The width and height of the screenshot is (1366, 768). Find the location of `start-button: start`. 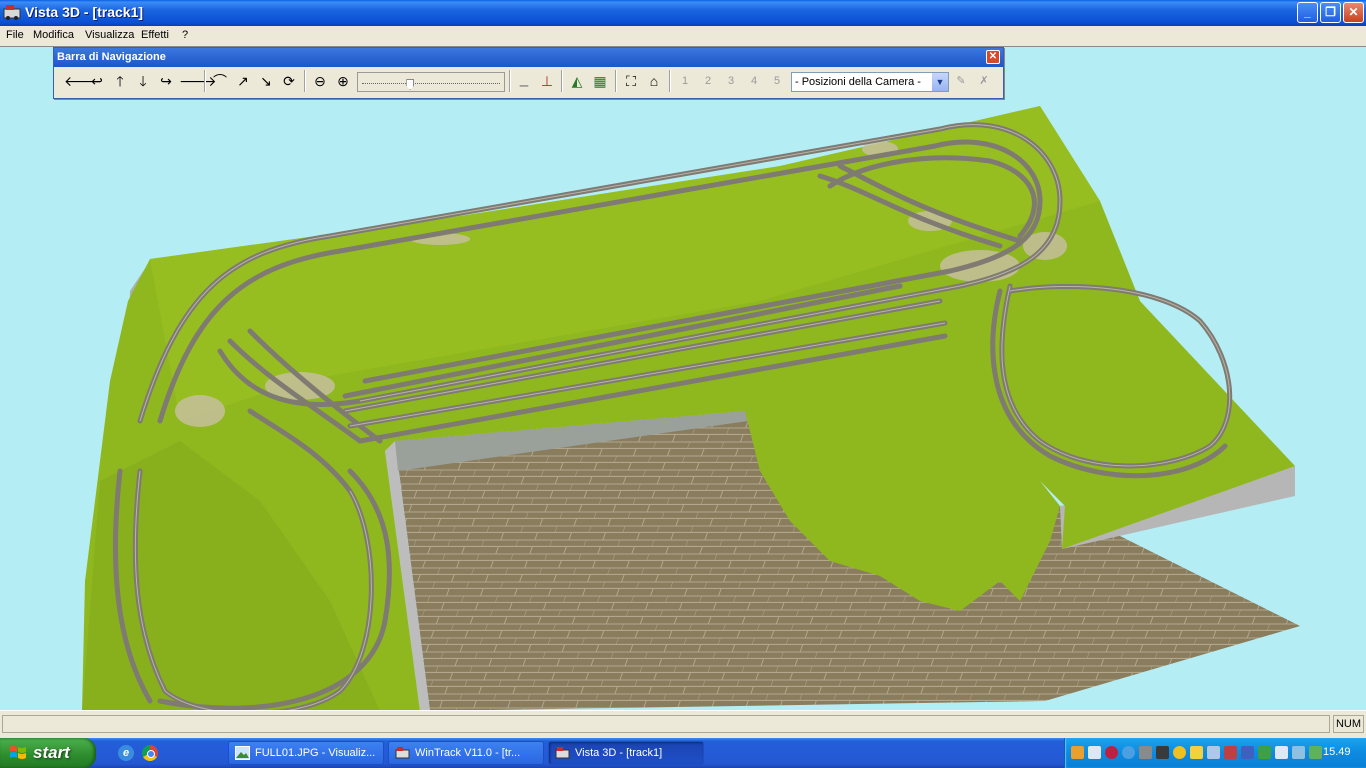

start-button: start is located at coordinates (48, 753).